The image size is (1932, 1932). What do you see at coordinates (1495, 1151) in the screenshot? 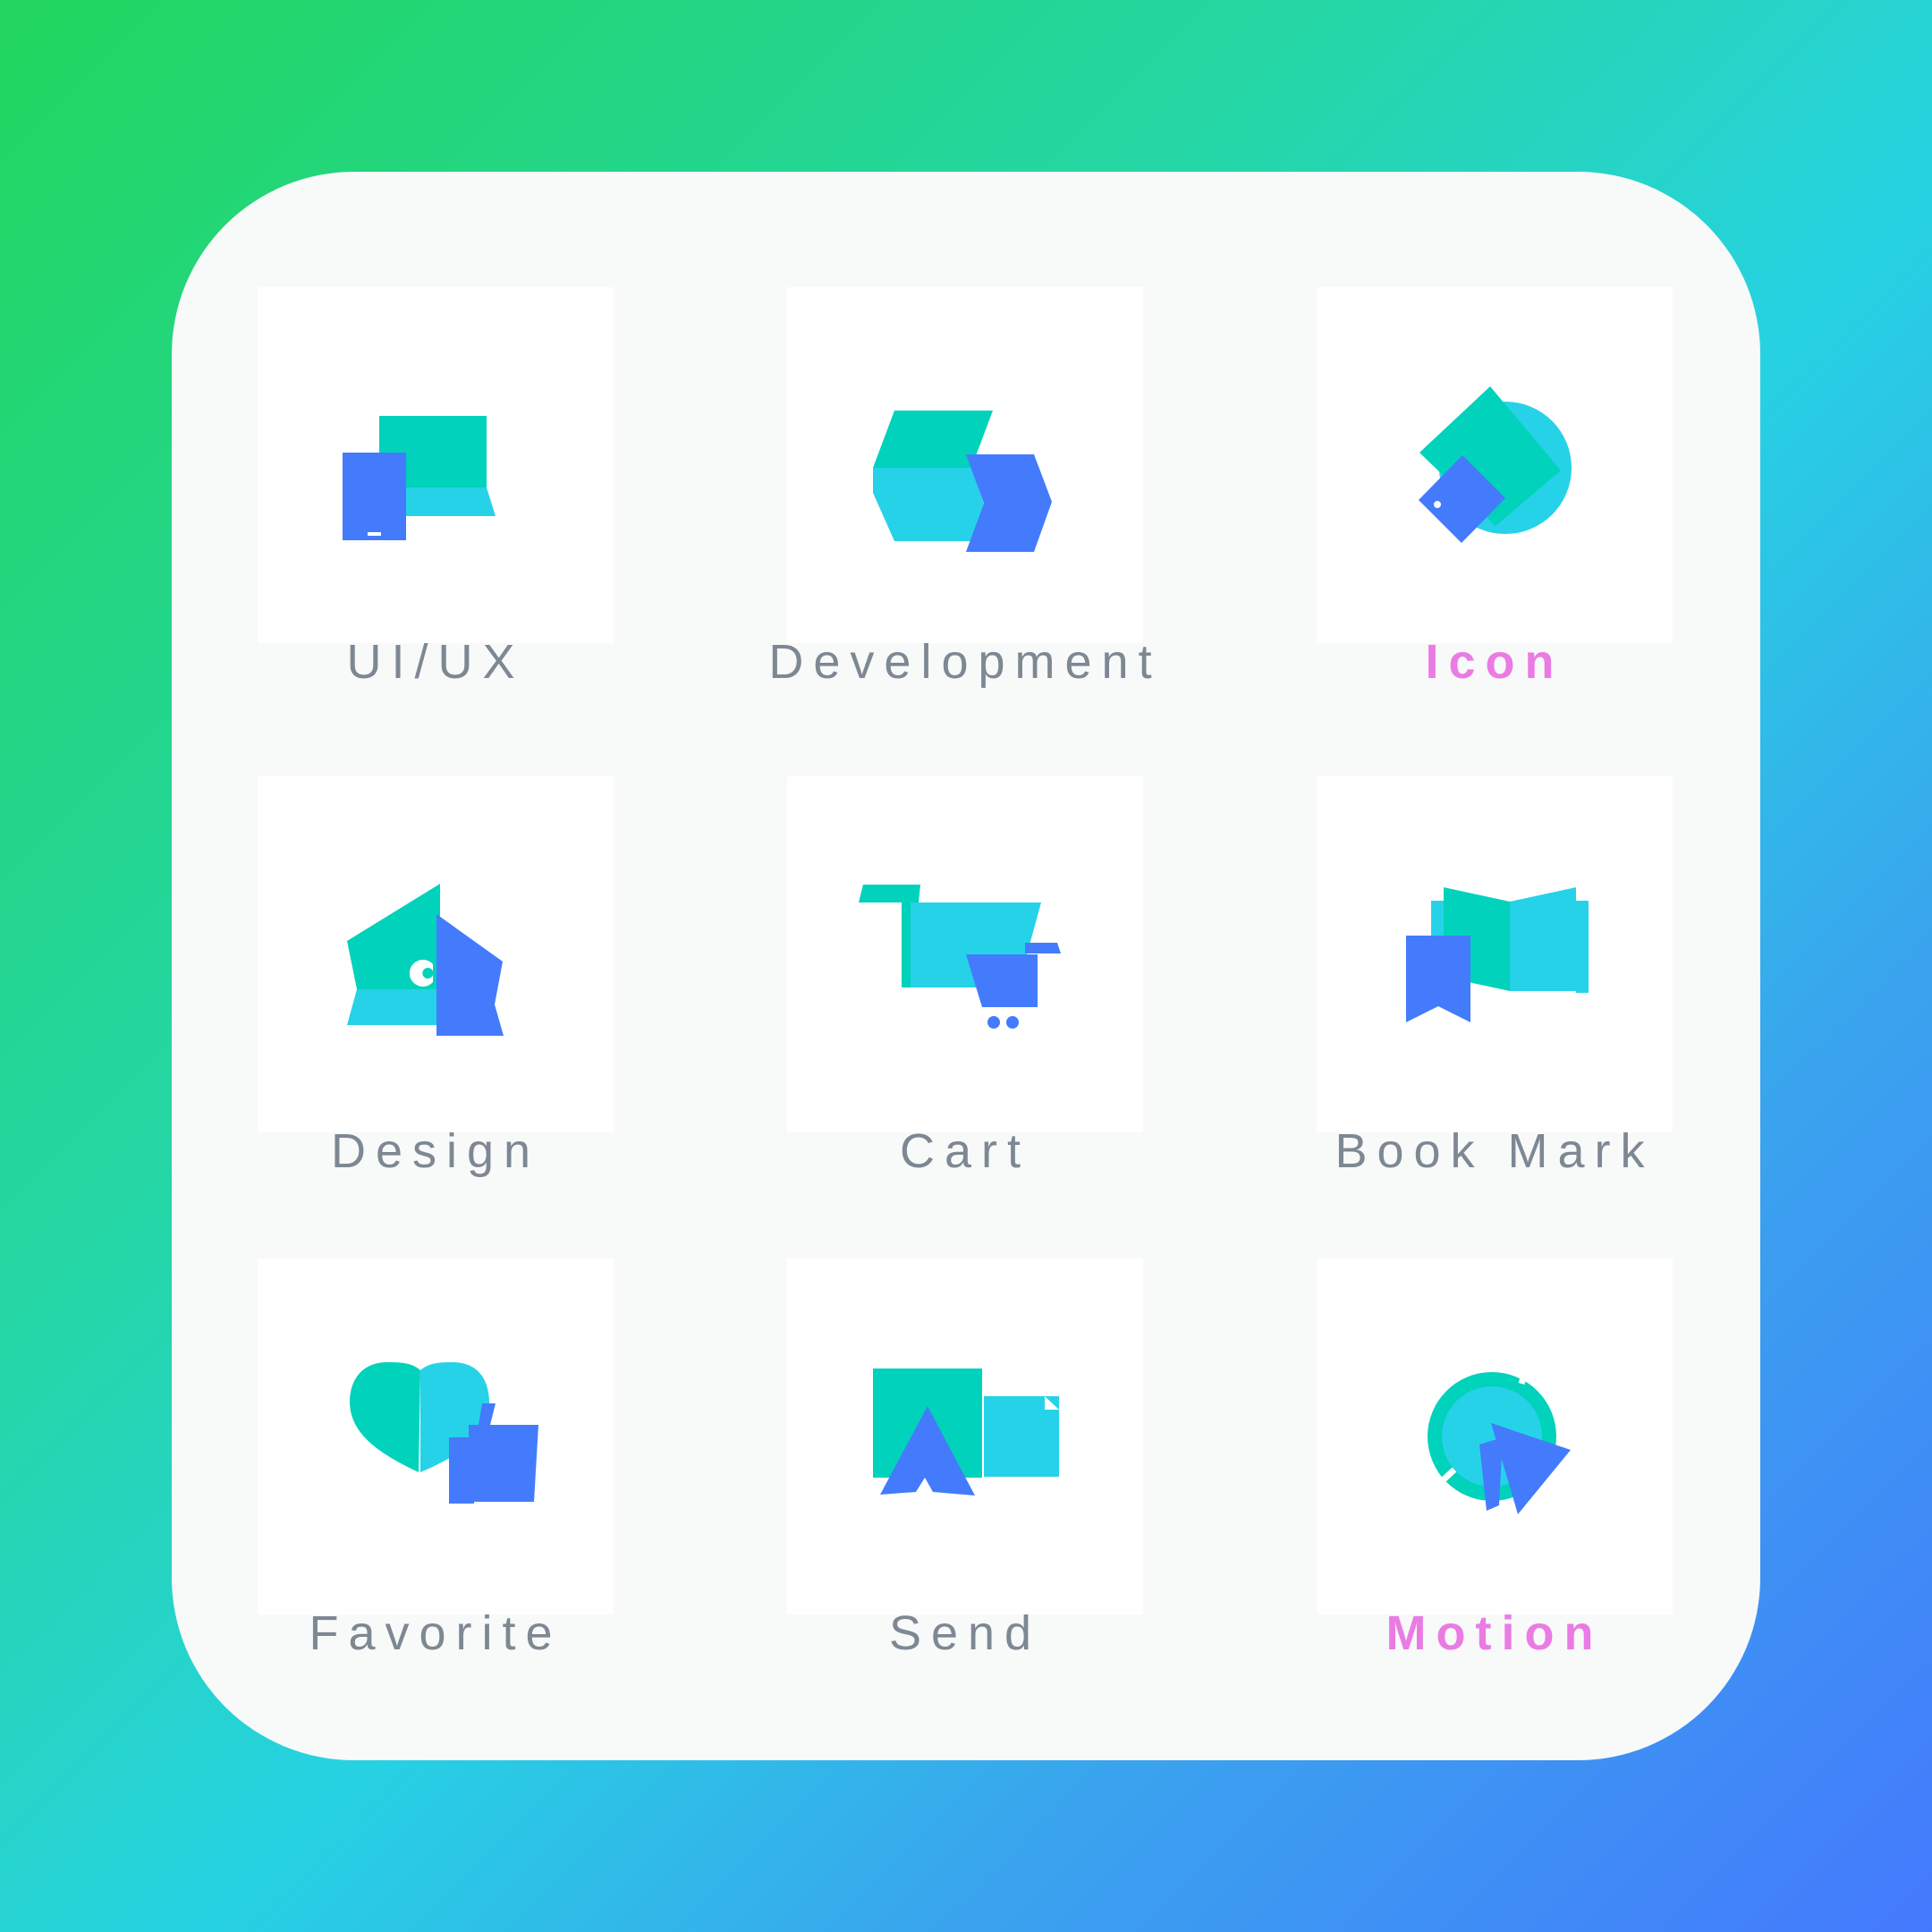
I see `tile-label: Book Mark` at bounding box center [1495, 1151].